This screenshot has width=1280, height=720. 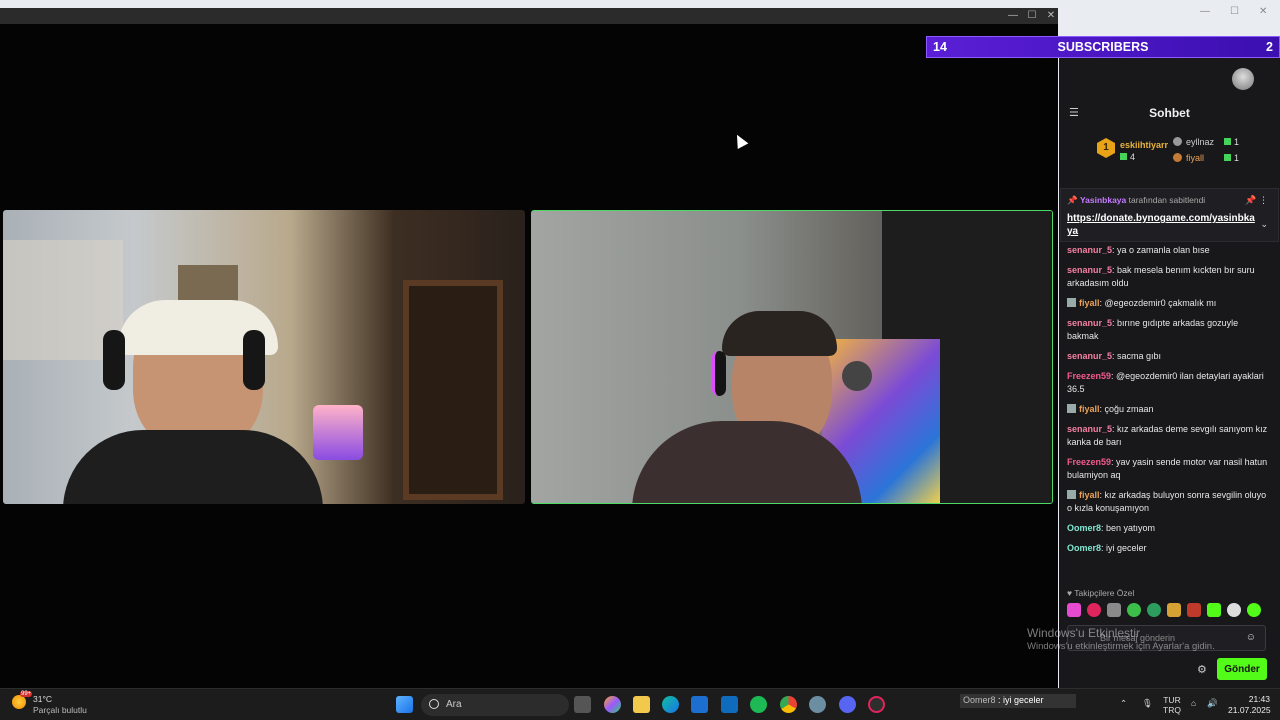 I want to click on obs-icon, so click(x=876, y=704).